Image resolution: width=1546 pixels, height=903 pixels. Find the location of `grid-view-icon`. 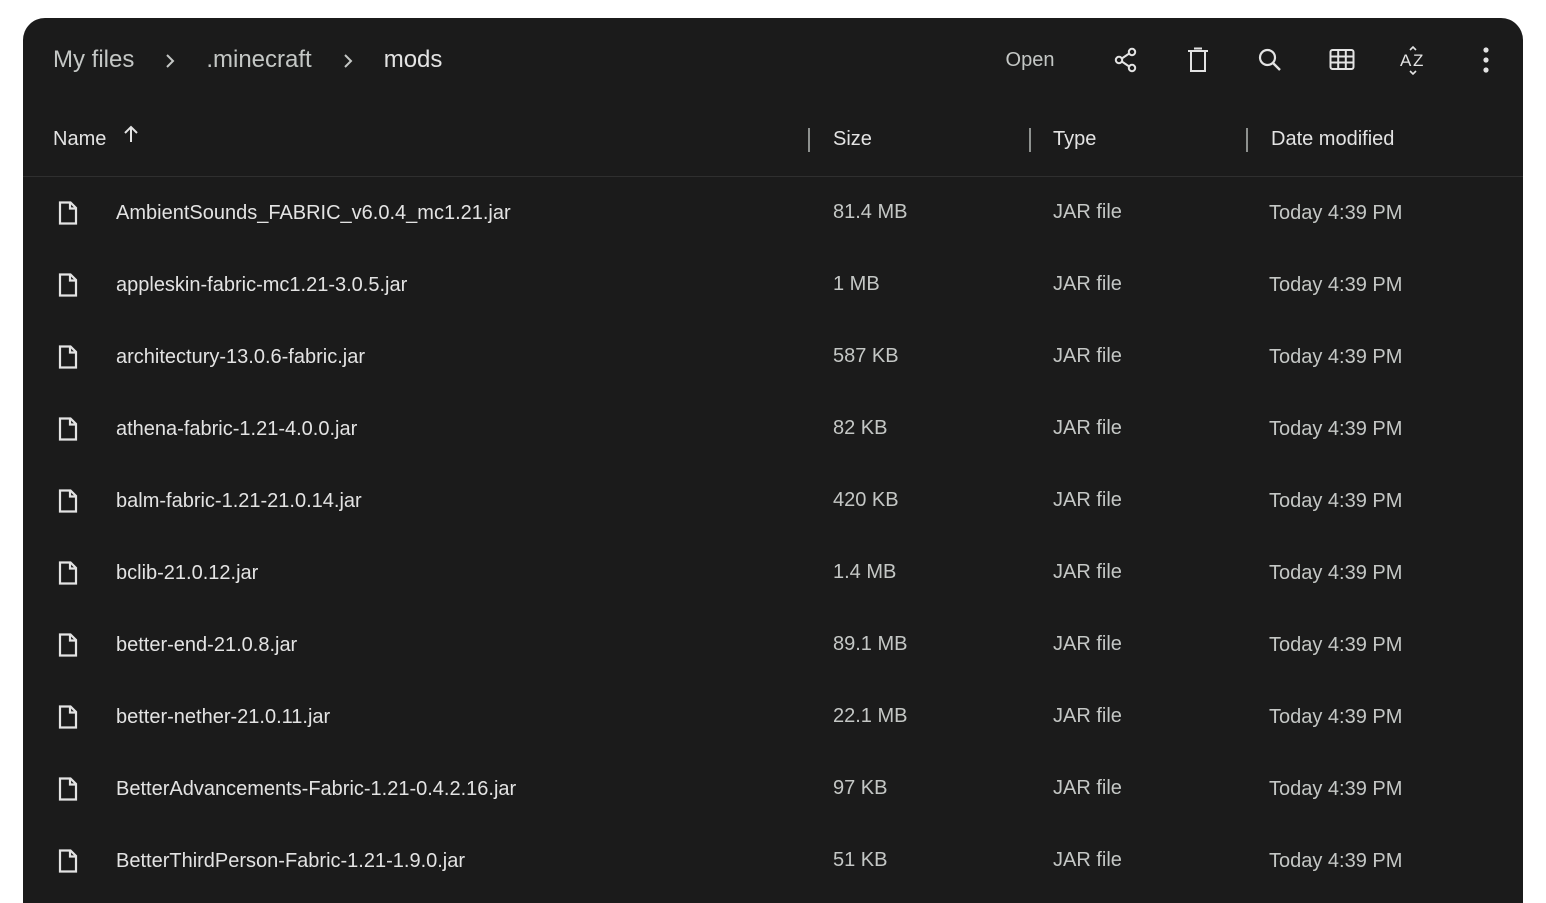

grid-view-icon is located at coordinates (1342, 59).